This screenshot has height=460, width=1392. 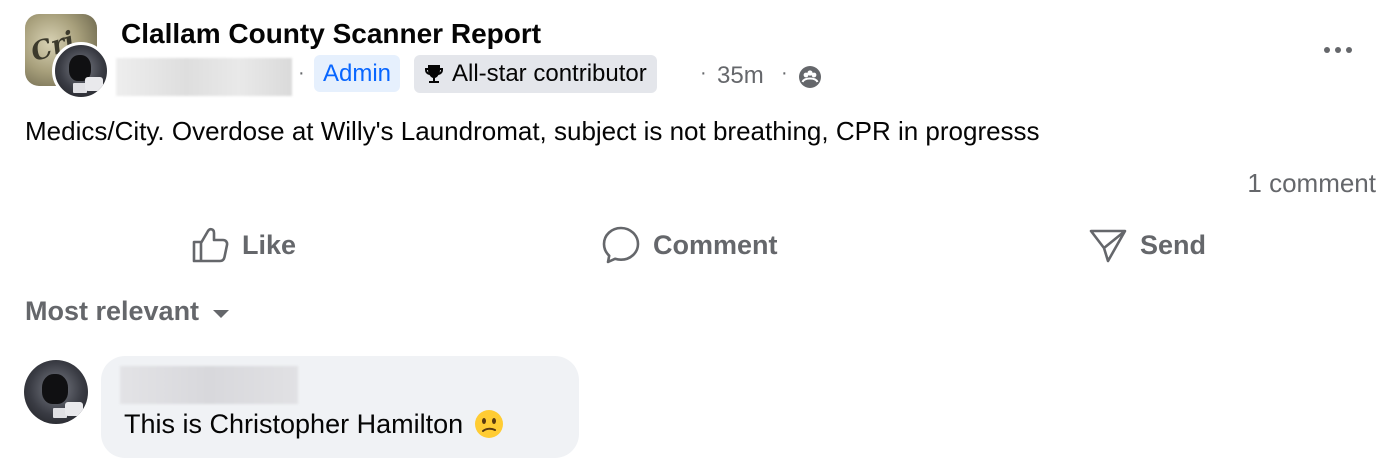 What do you see at coordinates (210, 245) in the screenshot?
I see `thumbs-up-icon` at bounding box center [210, 245].